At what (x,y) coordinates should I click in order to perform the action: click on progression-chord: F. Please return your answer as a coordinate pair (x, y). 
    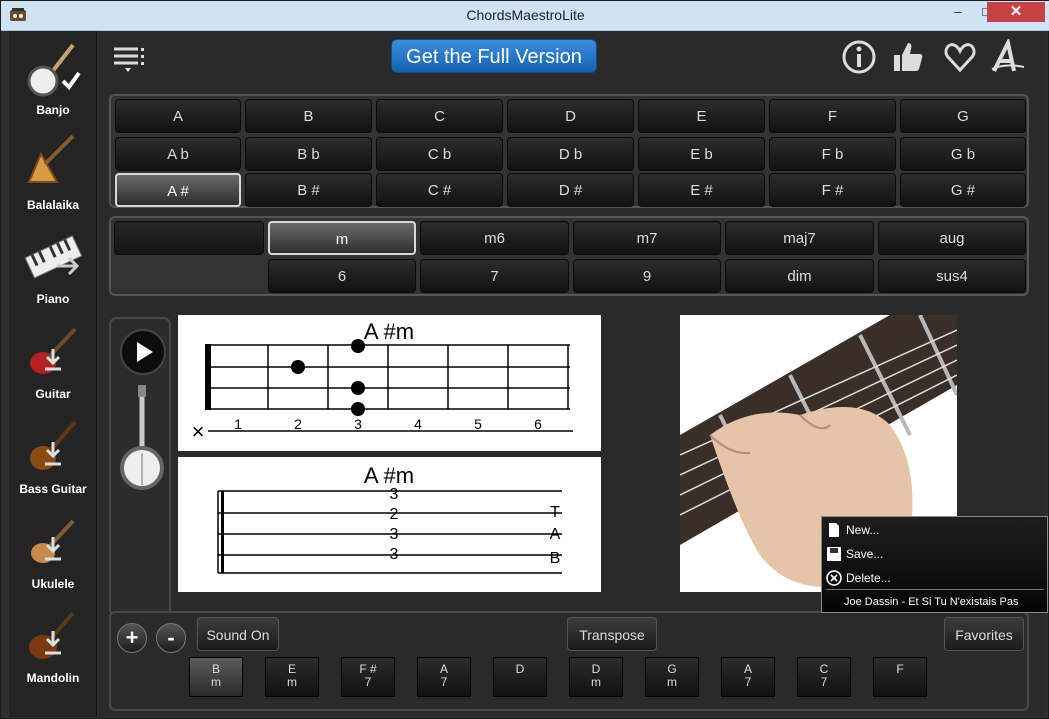
    Looking at the image, I should click on (900, 677).